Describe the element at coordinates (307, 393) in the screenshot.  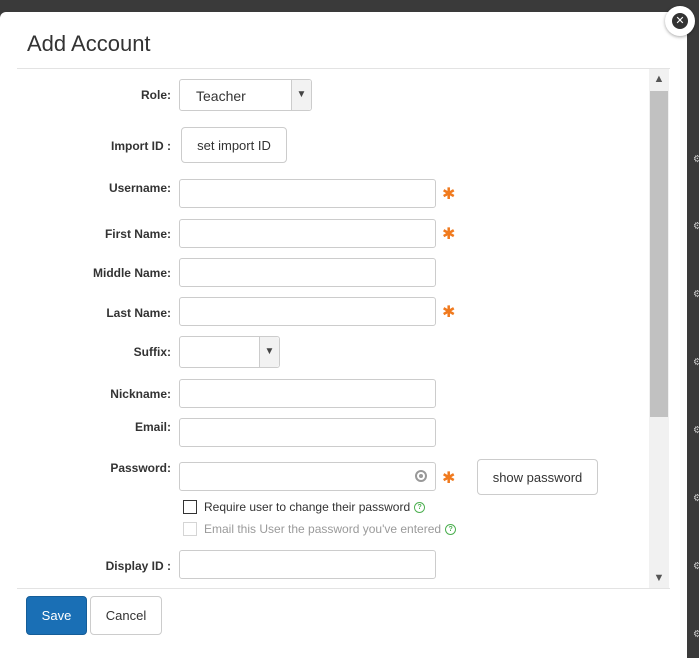
I see `nickname-input` at that location.